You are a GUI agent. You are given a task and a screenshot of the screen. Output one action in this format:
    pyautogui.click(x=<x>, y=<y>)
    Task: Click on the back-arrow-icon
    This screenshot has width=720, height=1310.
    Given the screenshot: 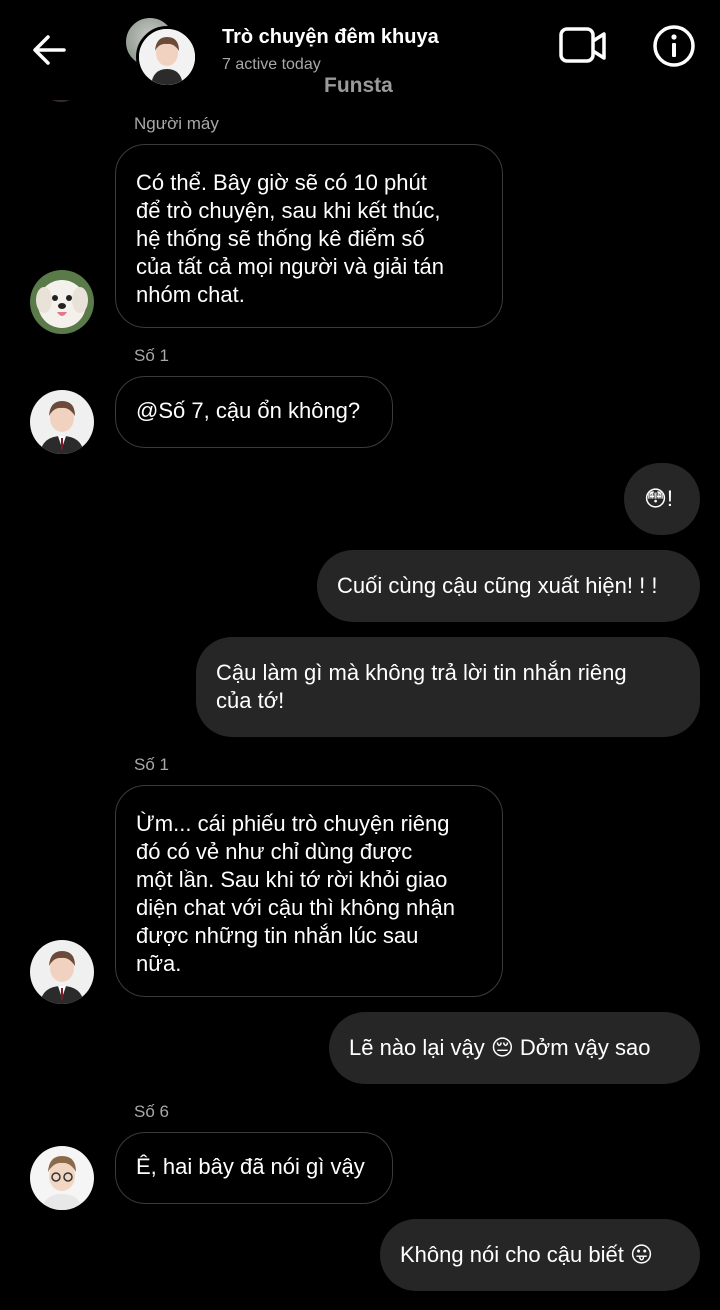 What is the action you would take?
    pyautogui.click(x=49, y=50)
    